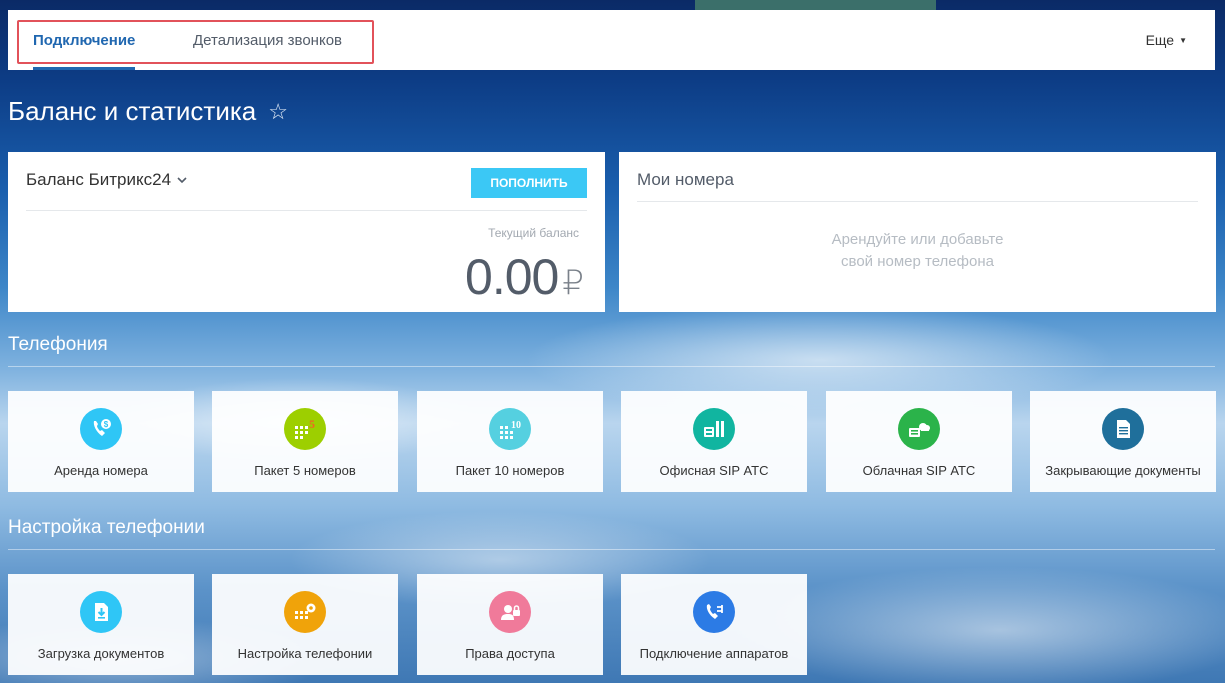 The width and height of the screenshot is (1225, 683). What do you see at coordinates (312, 424) in the screenshot?
I see `package-badge: 5` at bounding box center [312, 424].